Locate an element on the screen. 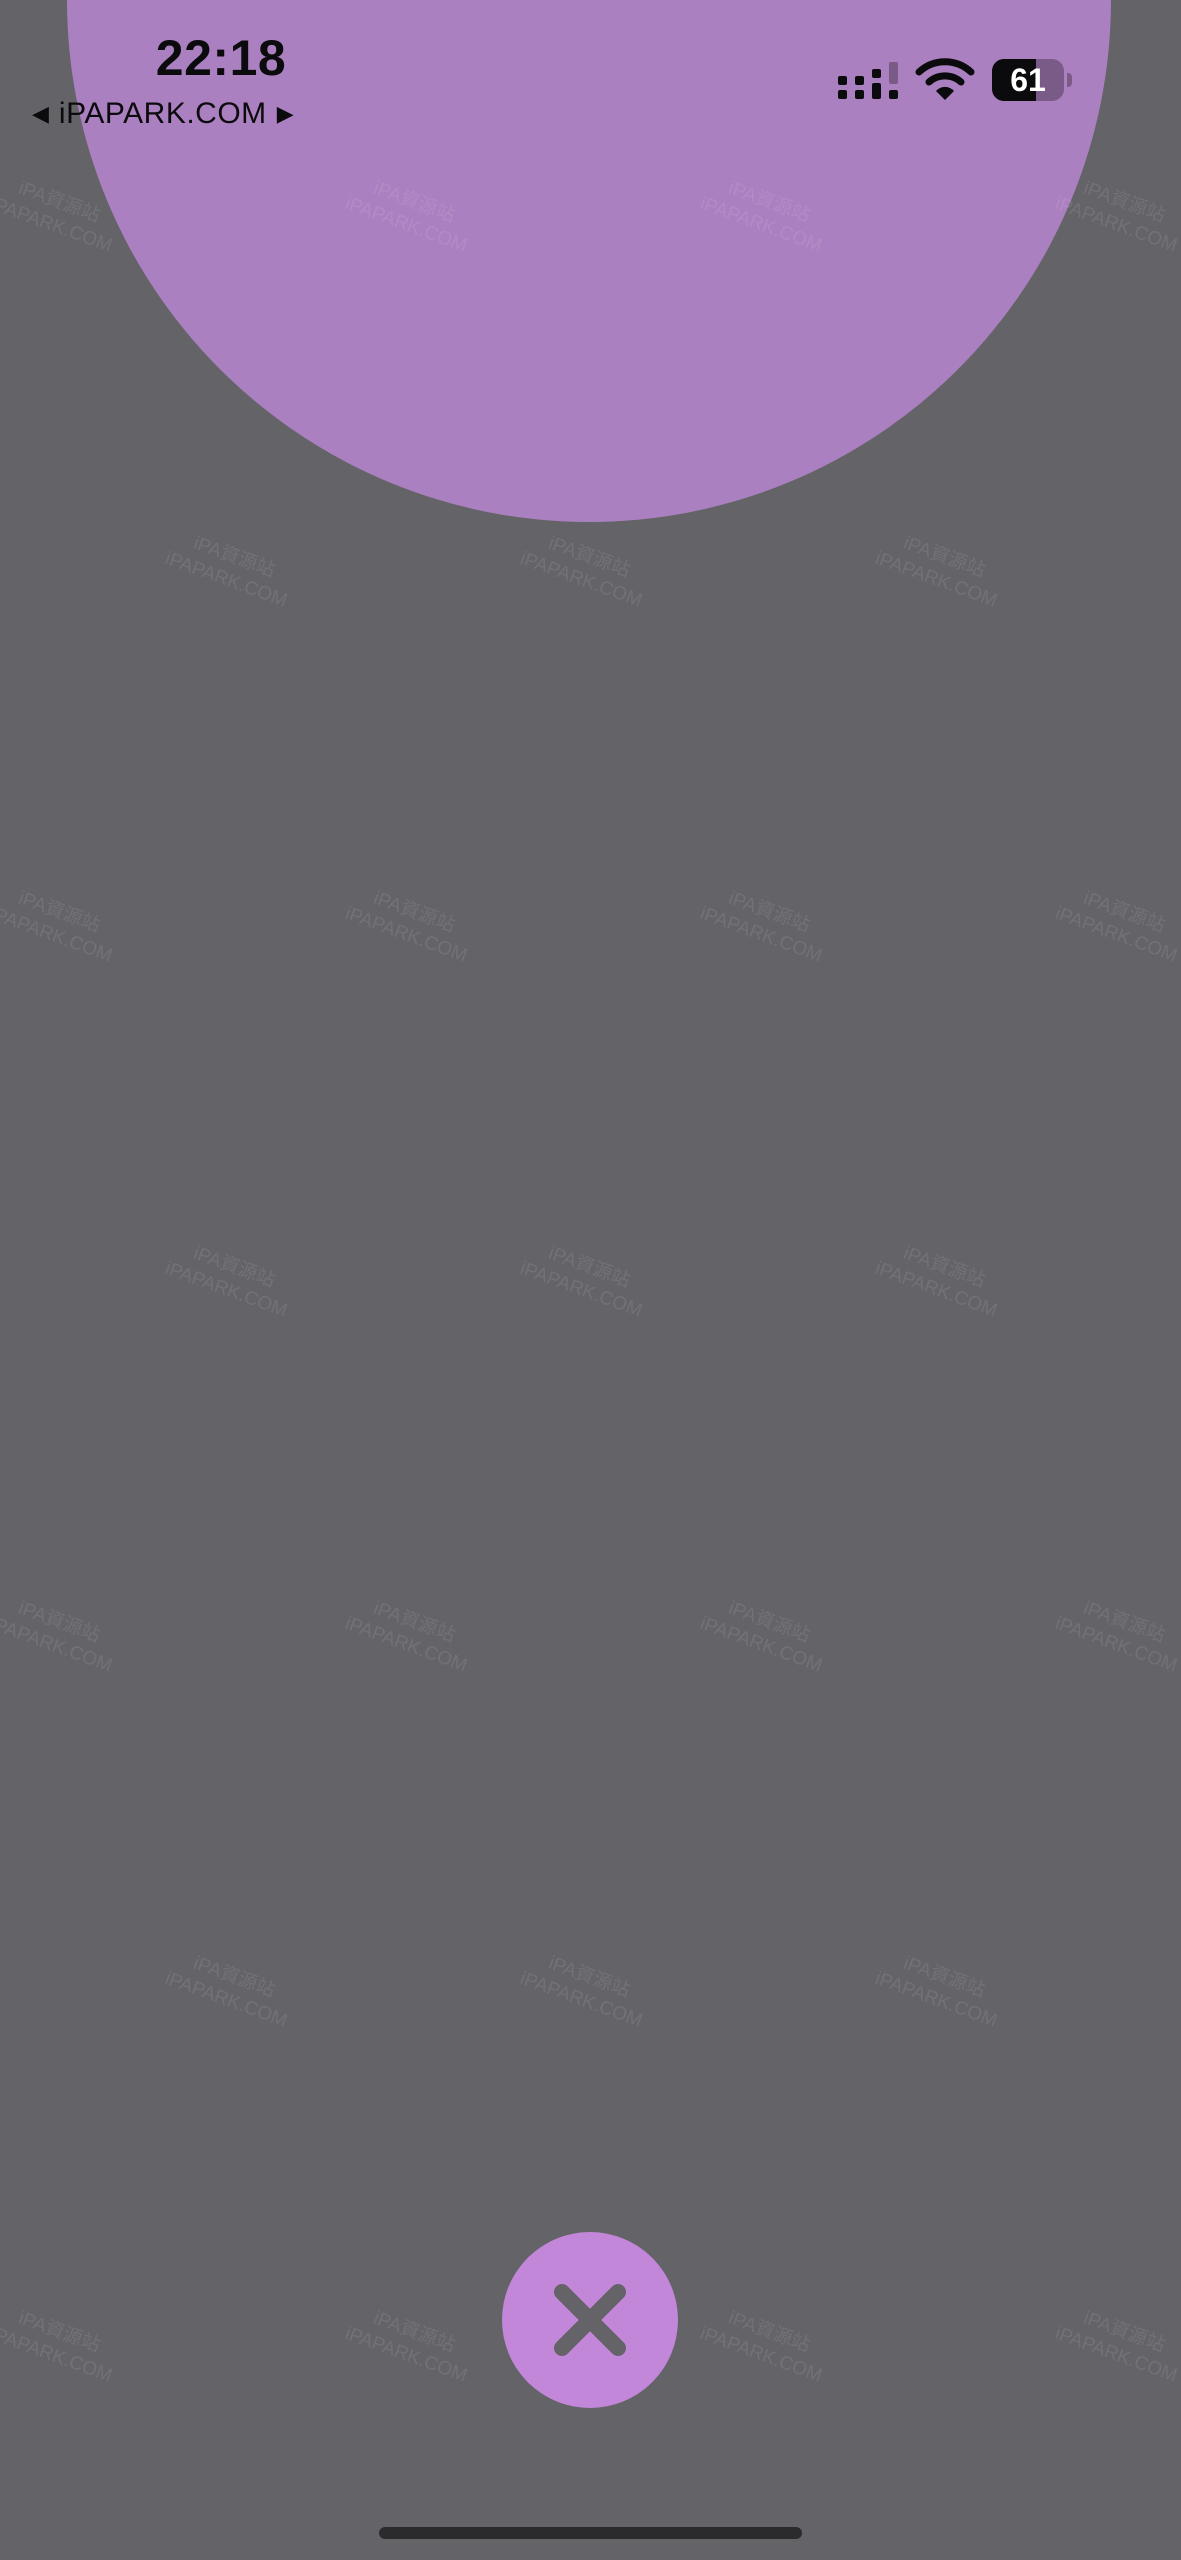  home-indicator is located at coordinates (590, 2533).